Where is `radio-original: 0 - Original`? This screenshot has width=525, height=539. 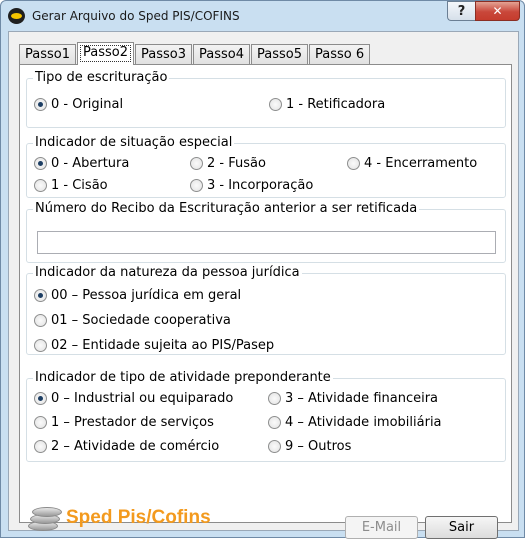
radio-original: 0 - Original is located at coordinates (78, 104).